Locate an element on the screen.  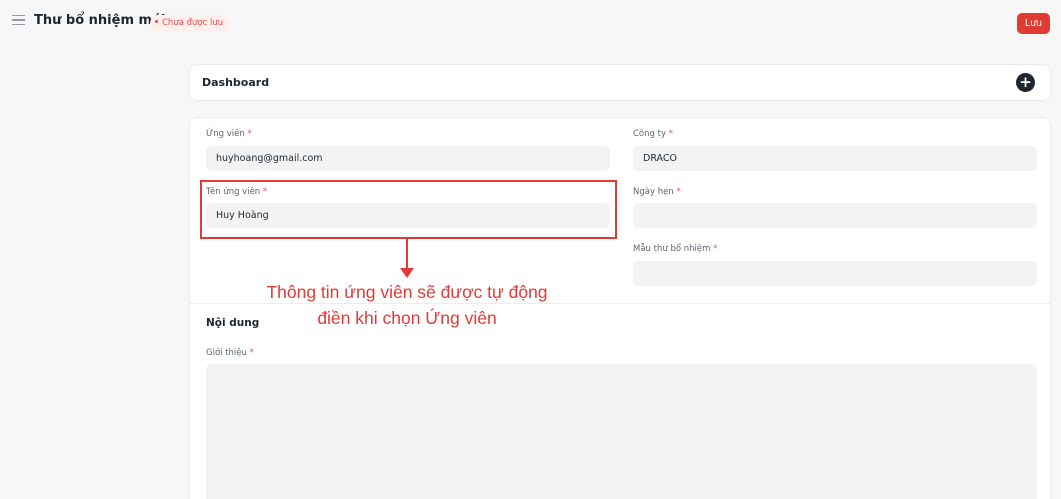
template-label: Mẫu thư bổ nhiệm * is located at coordinates (675, 249).